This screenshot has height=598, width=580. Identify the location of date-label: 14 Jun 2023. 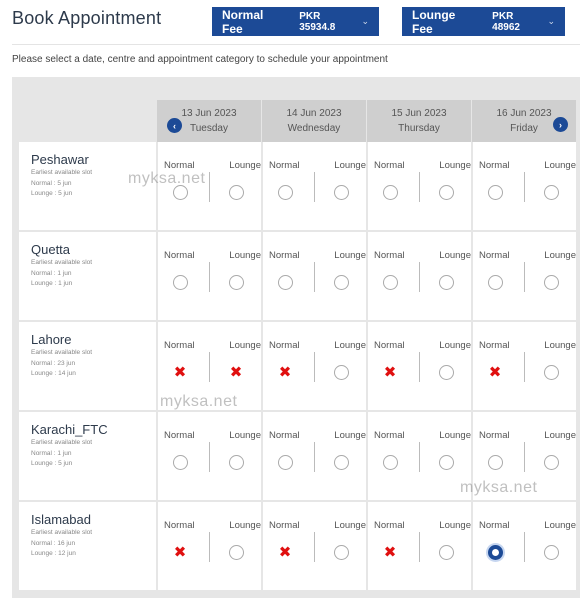
(314, 113).